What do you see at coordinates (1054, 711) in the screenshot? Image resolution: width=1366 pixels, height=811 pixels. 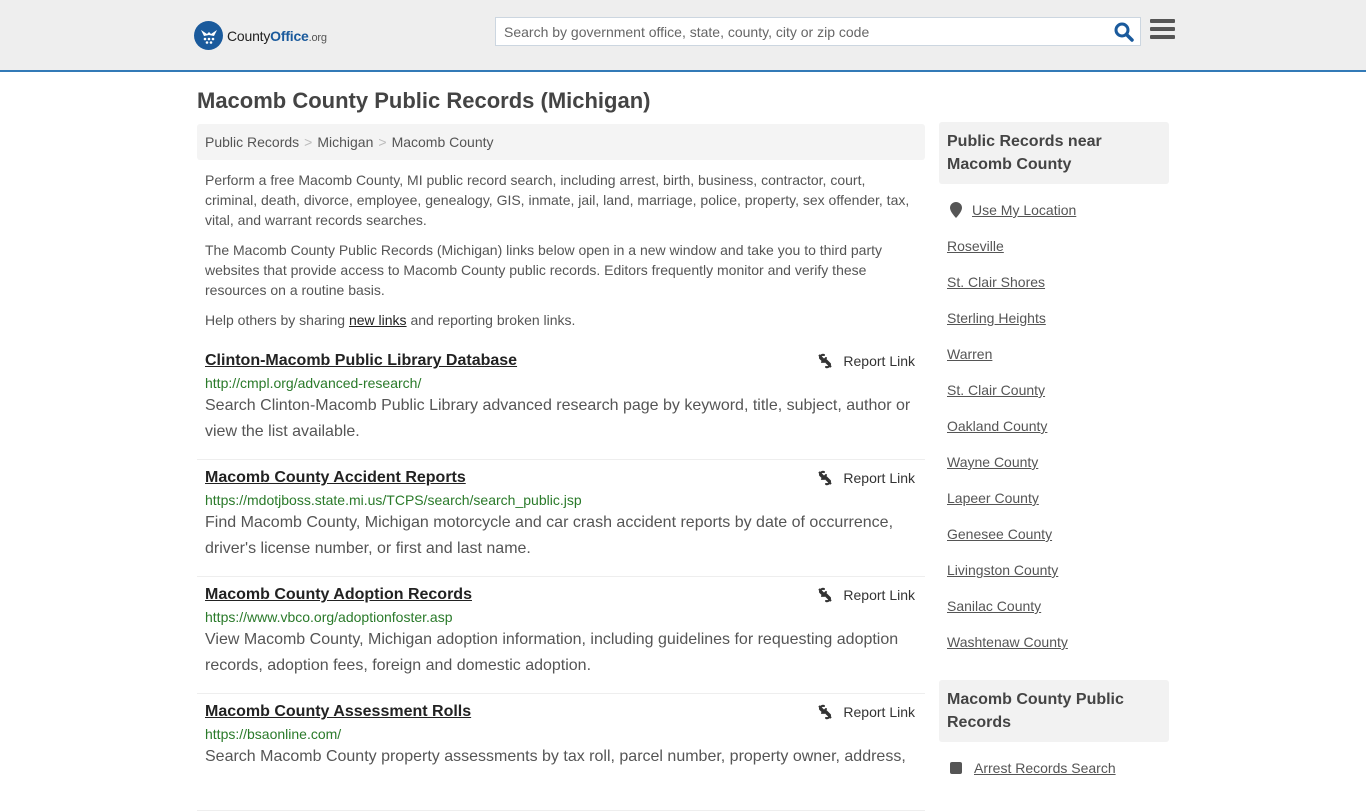 I see `county-records-heading: Macomb County Public Records` at bounding box center [1054, 711].